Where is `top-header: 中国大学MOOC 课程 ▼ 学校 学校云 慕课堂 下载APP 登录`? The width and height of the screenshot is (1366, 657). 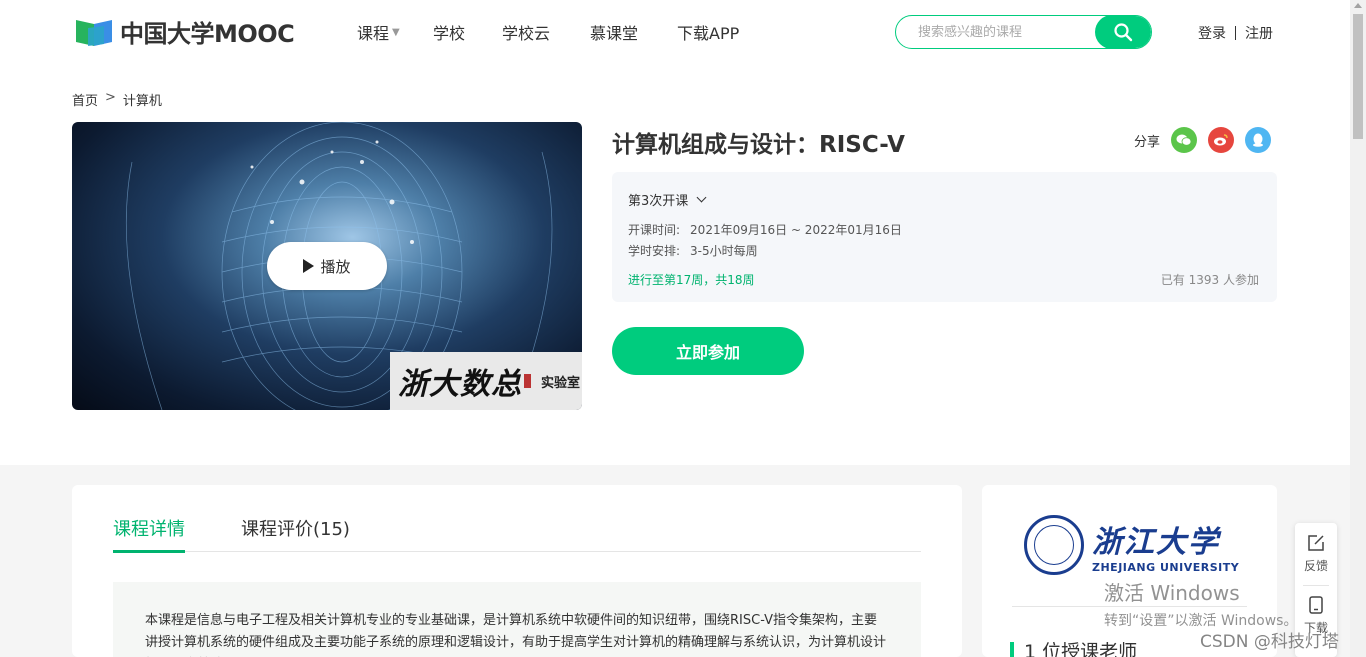
top-header: 中国大学MOOC 课程 ▼ 学校 学校云 慕课堂 下载APP 登录 is located at coordinates (675, 32).